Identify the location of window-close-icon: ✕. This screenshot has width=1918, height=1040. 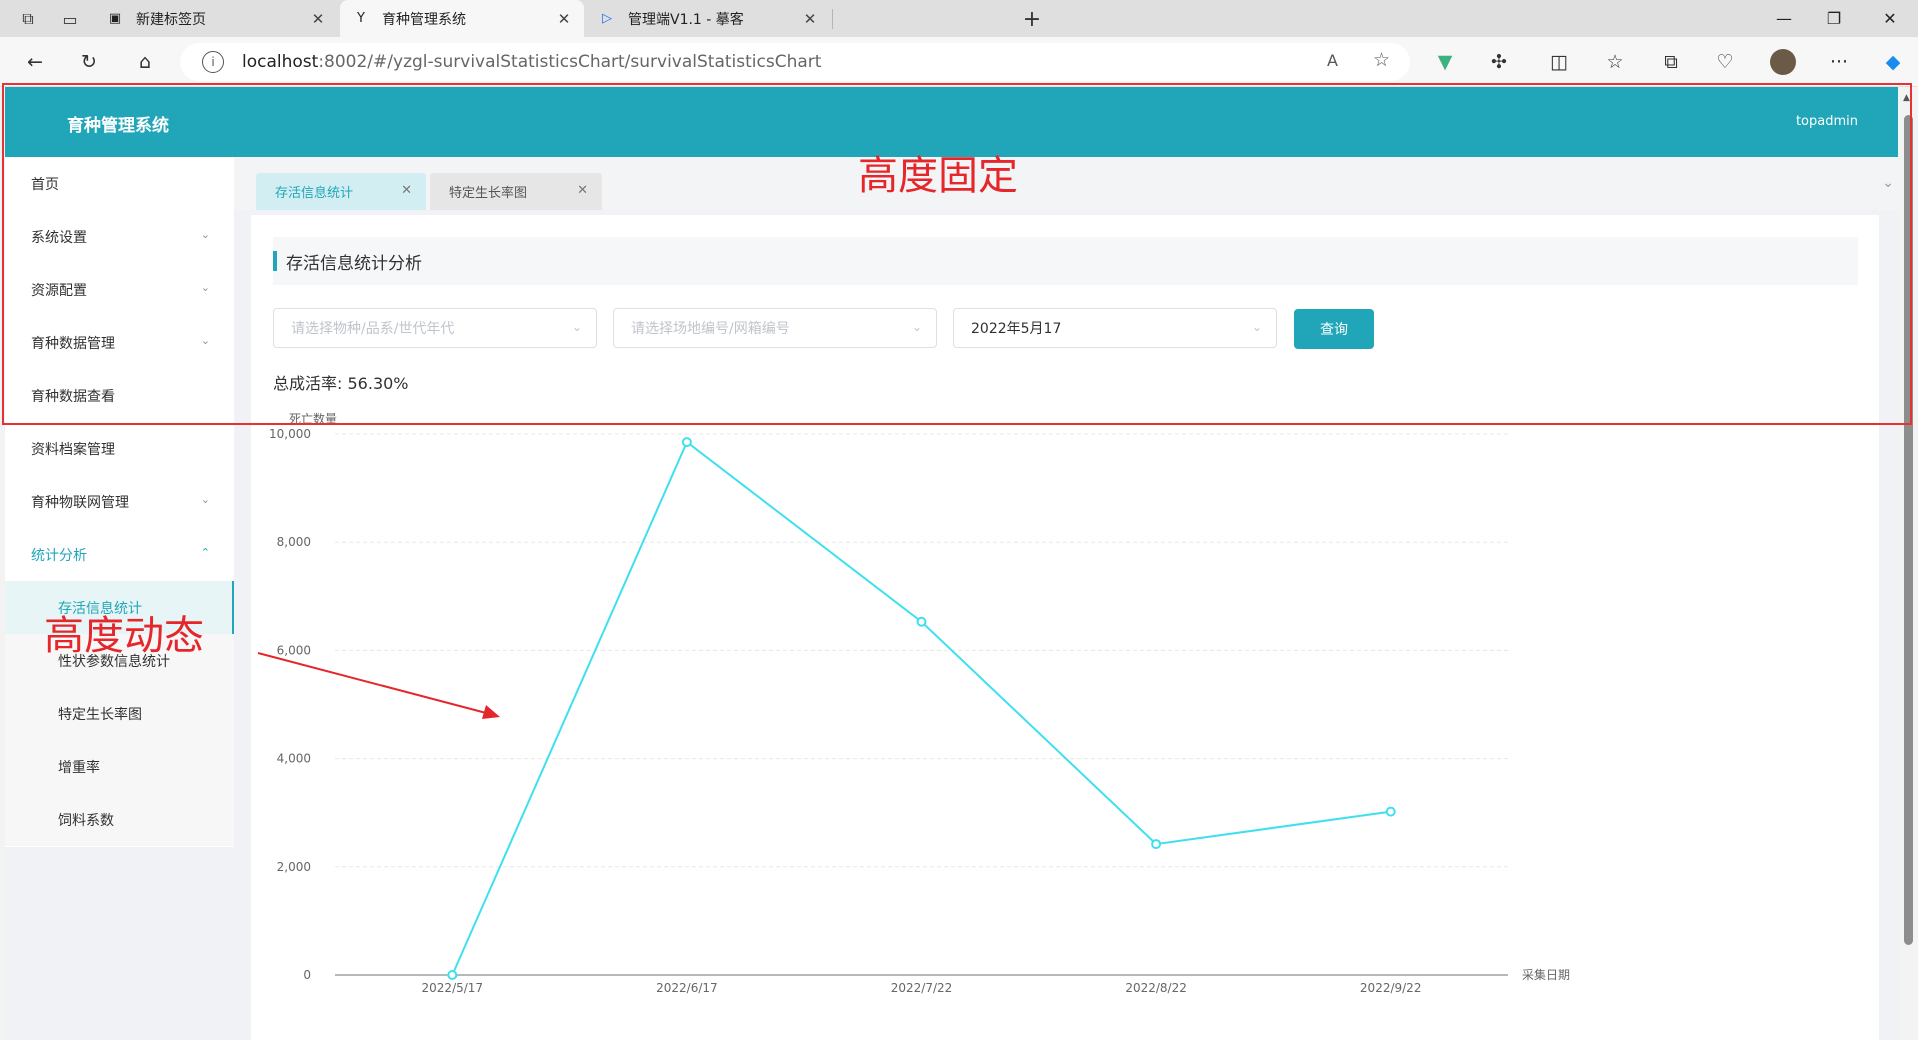
(1890, 18).